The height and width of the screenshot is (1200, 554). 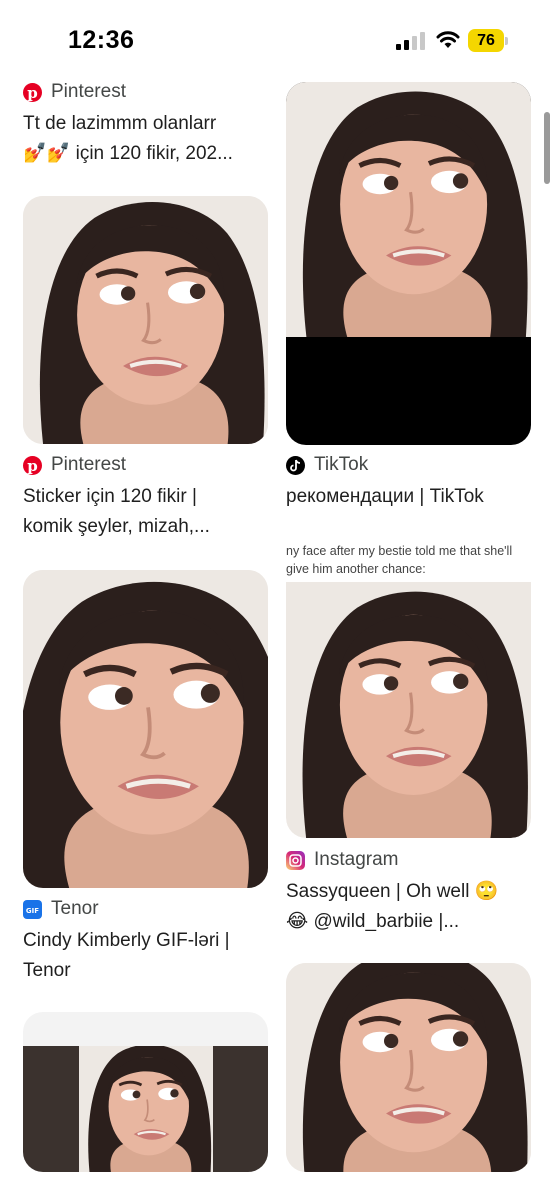 I want to click on wifi-icon, so click(x=448, y=39).